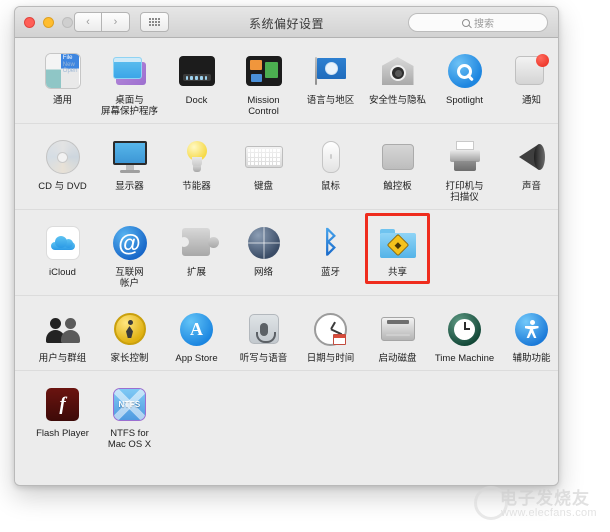 Image resolution: width=610 pixels, height=532 pixels. Describe the element at coordinates (330, 100) in the screenshot. I see `pane-label: 语言与地区` at that location.